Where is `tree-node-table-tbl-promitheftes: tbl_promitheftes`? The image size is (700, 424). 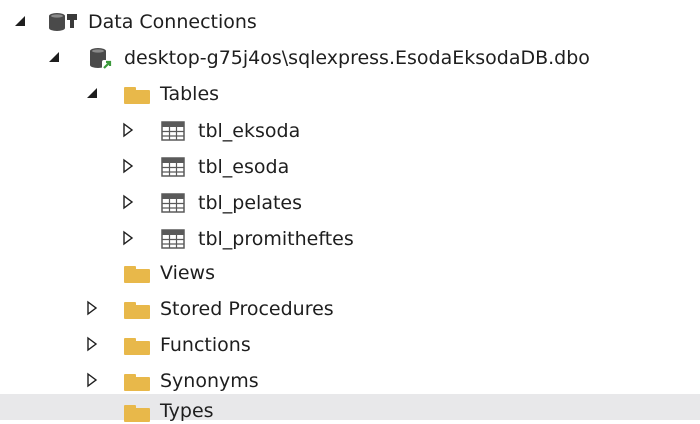
tree-node-table-tbl-promitheftes: tbl_promitheftes is located at coordinates (350, 239).